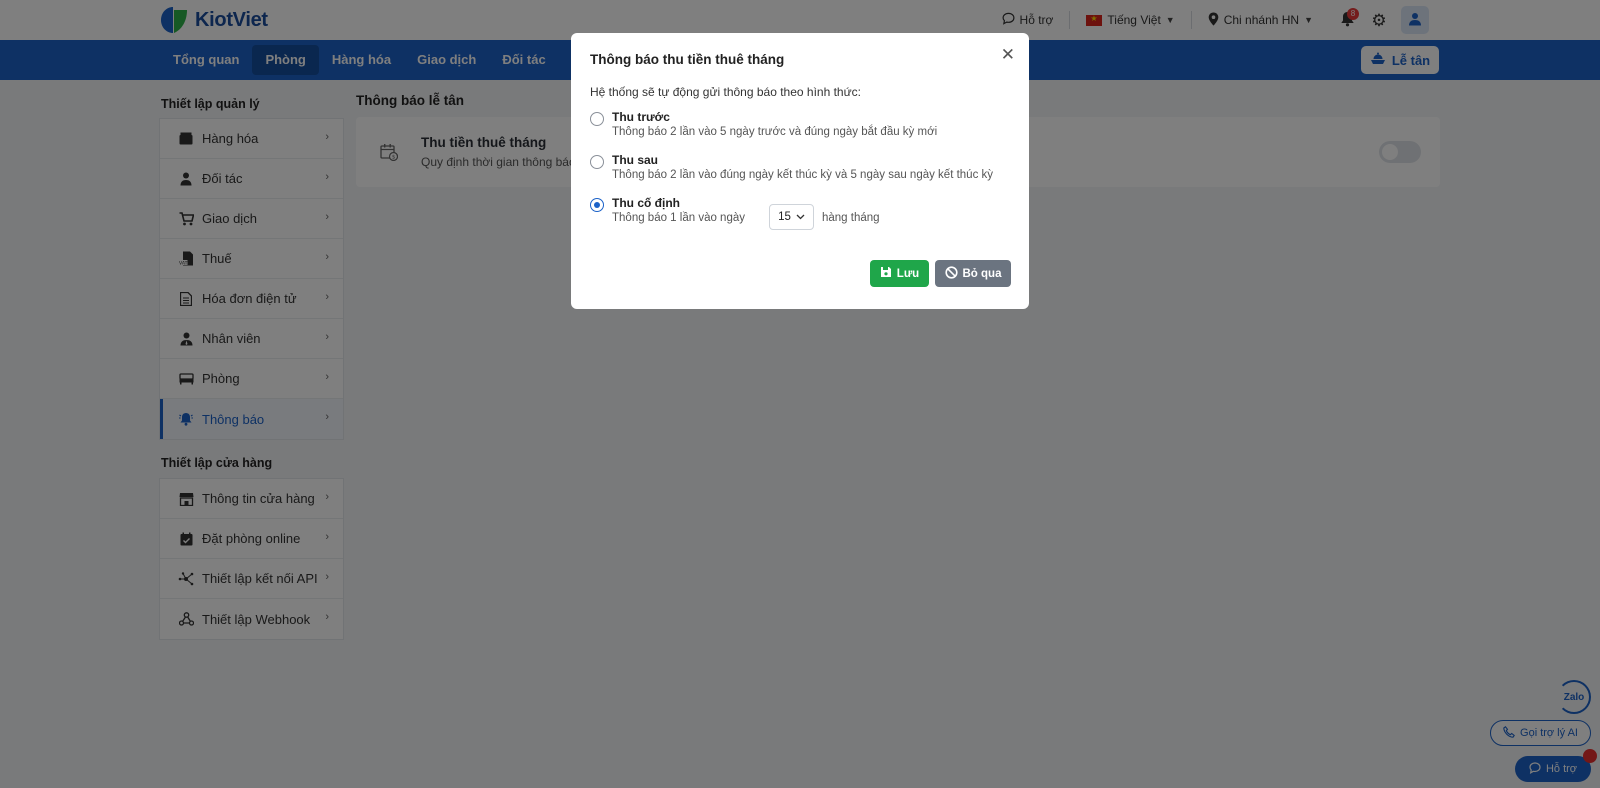 This screenshot has height=788, width=1600. What do you see at coordinates (851, 218) in the screenshot?
I see `monthly-label: hàng tháng` at bounding box center [851, 218].